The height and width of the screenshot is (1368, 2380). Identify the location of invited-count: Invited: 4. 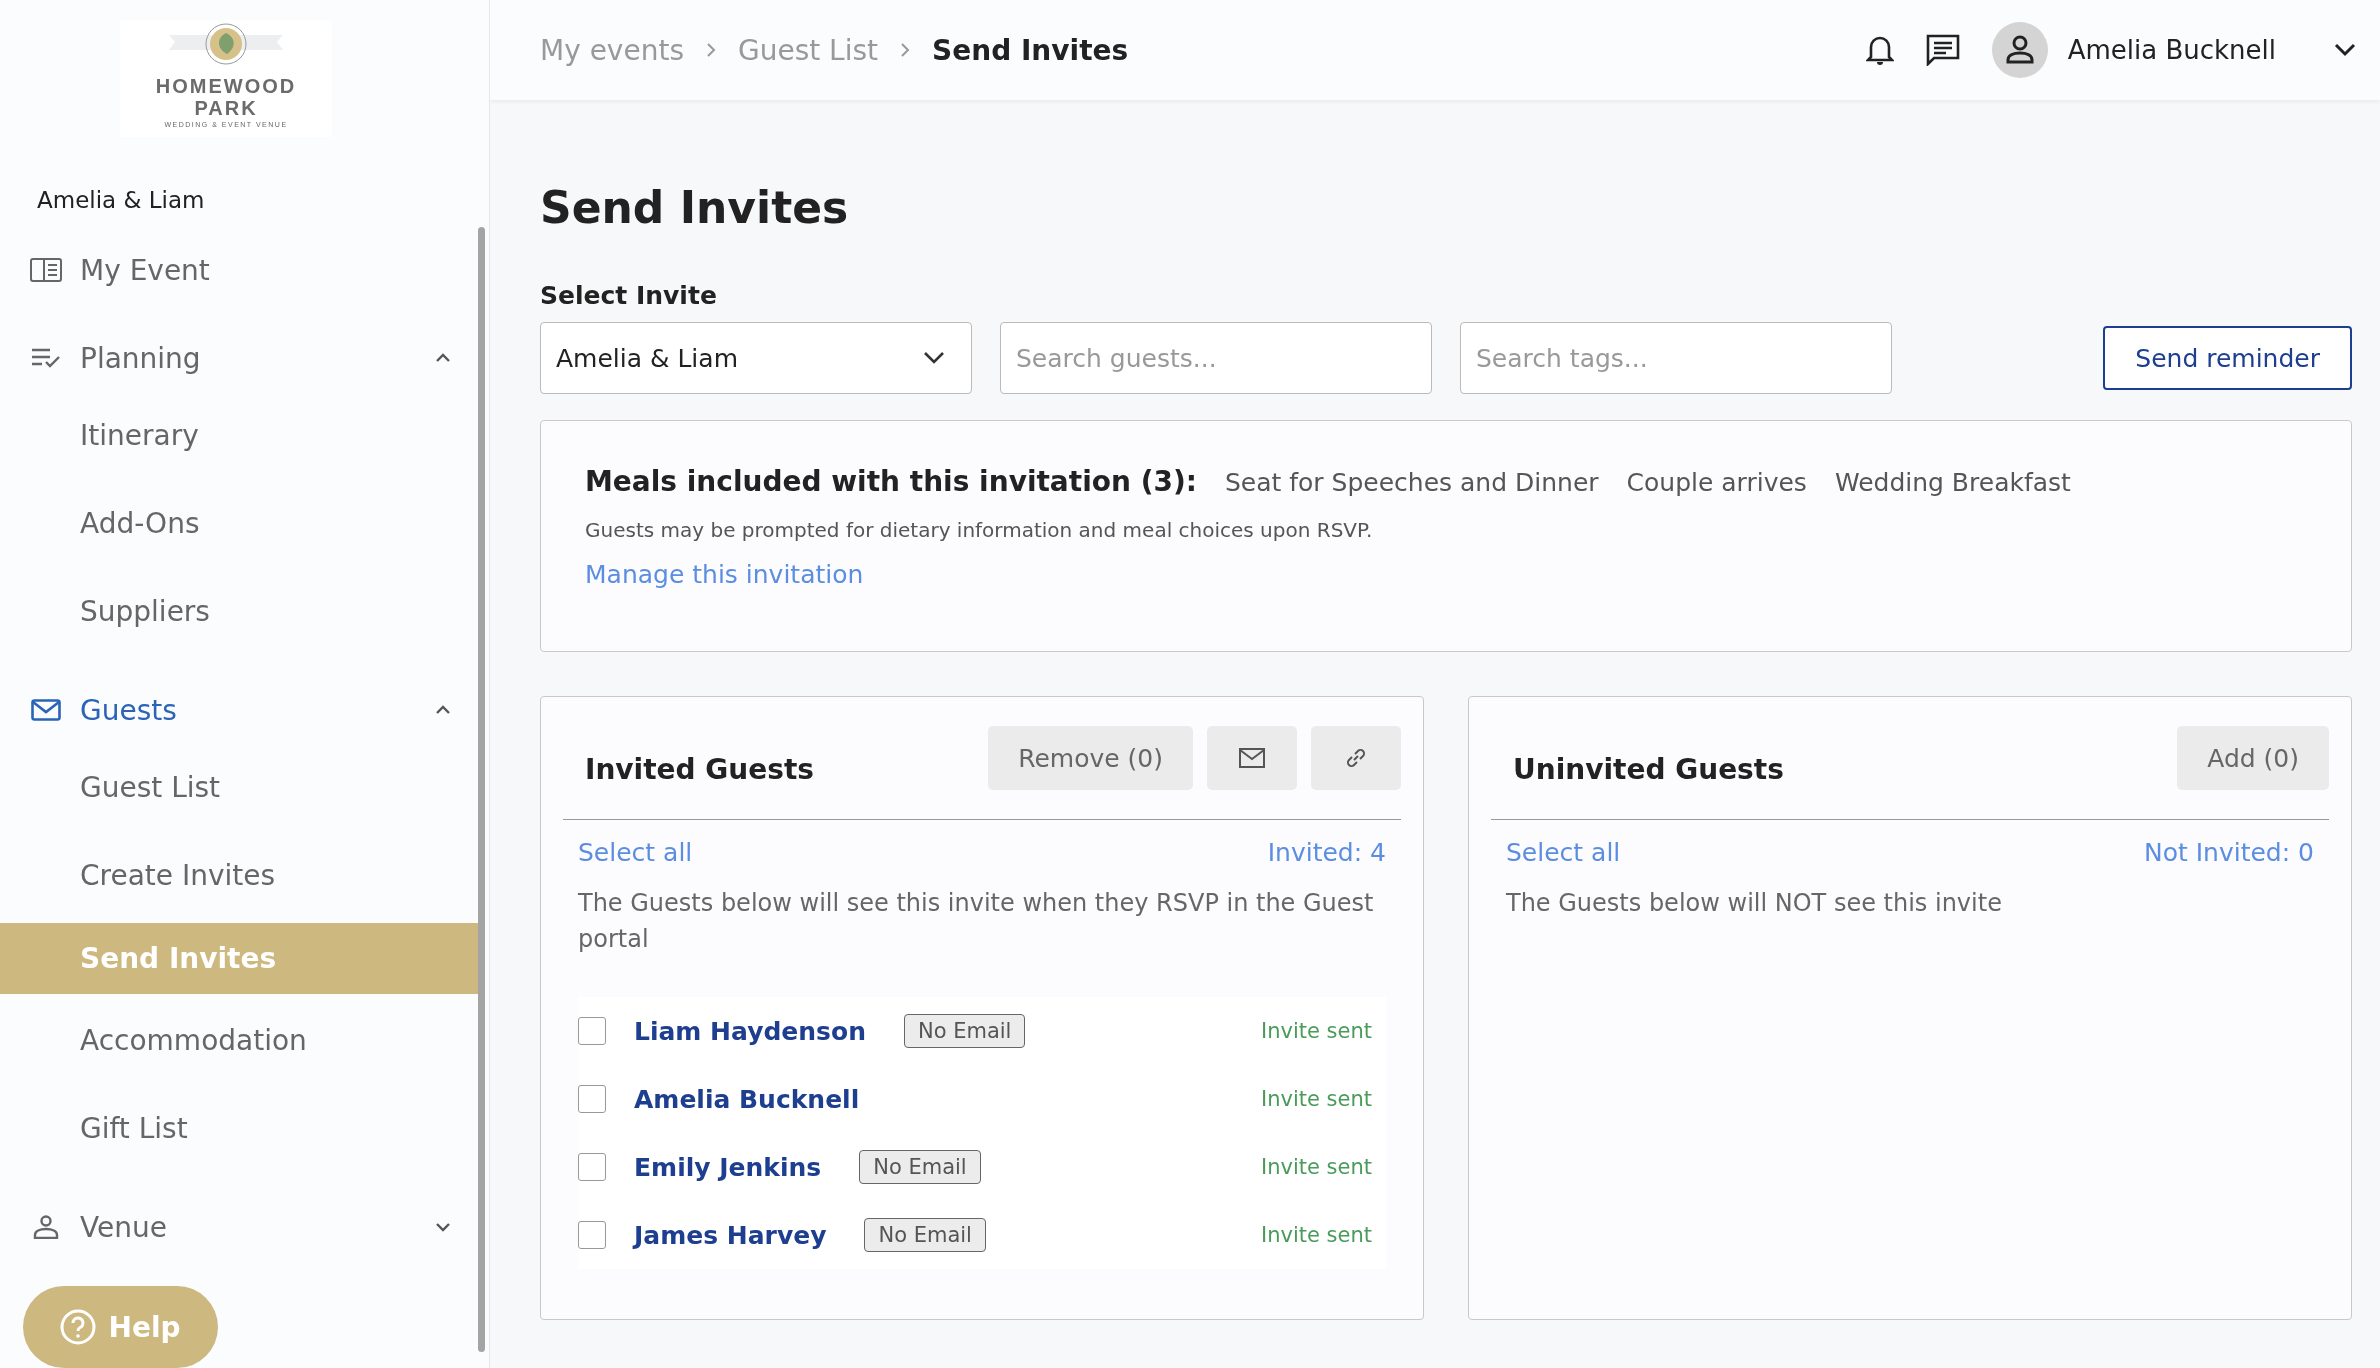
(1326, 852).